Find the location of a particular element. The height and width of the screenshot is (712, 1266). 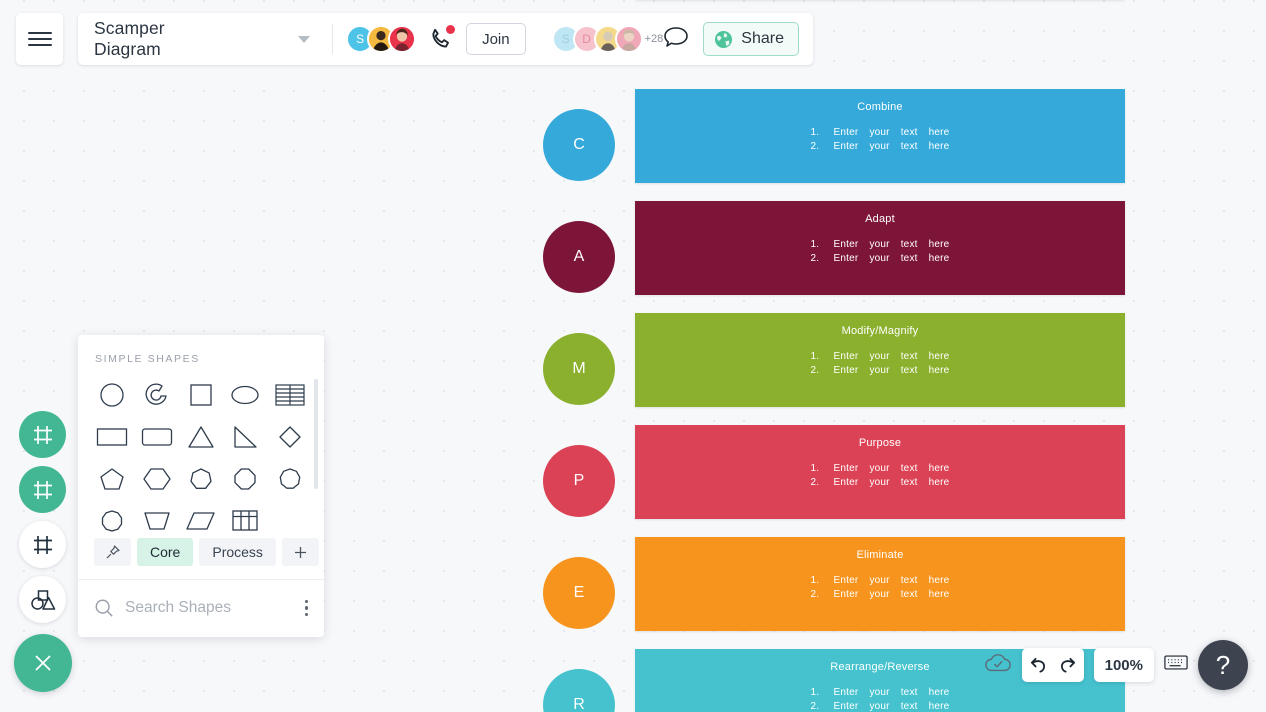

kebab-menu-icon is located at coordinates (306, 608).